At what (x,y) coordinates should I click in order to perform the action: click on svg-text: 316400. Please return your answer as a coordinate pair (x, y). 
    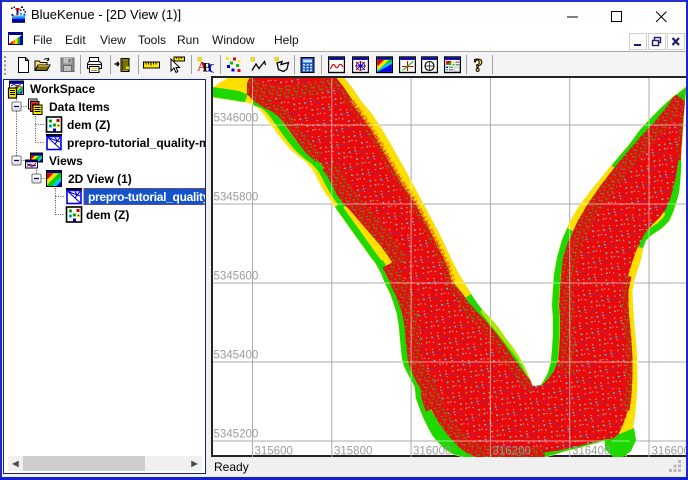
    Looking at the image, I should click on (591, 452).